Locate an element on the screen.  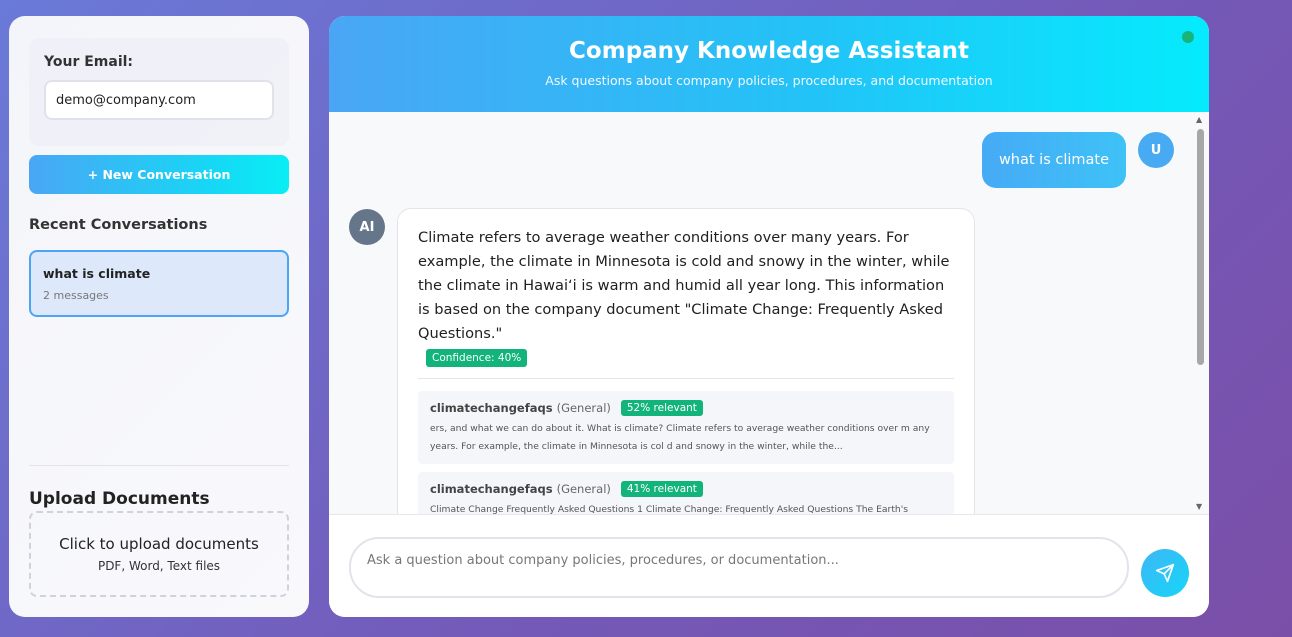
scroll-down-arrow-icon: ▼ is located at coordinates (1199, 506).